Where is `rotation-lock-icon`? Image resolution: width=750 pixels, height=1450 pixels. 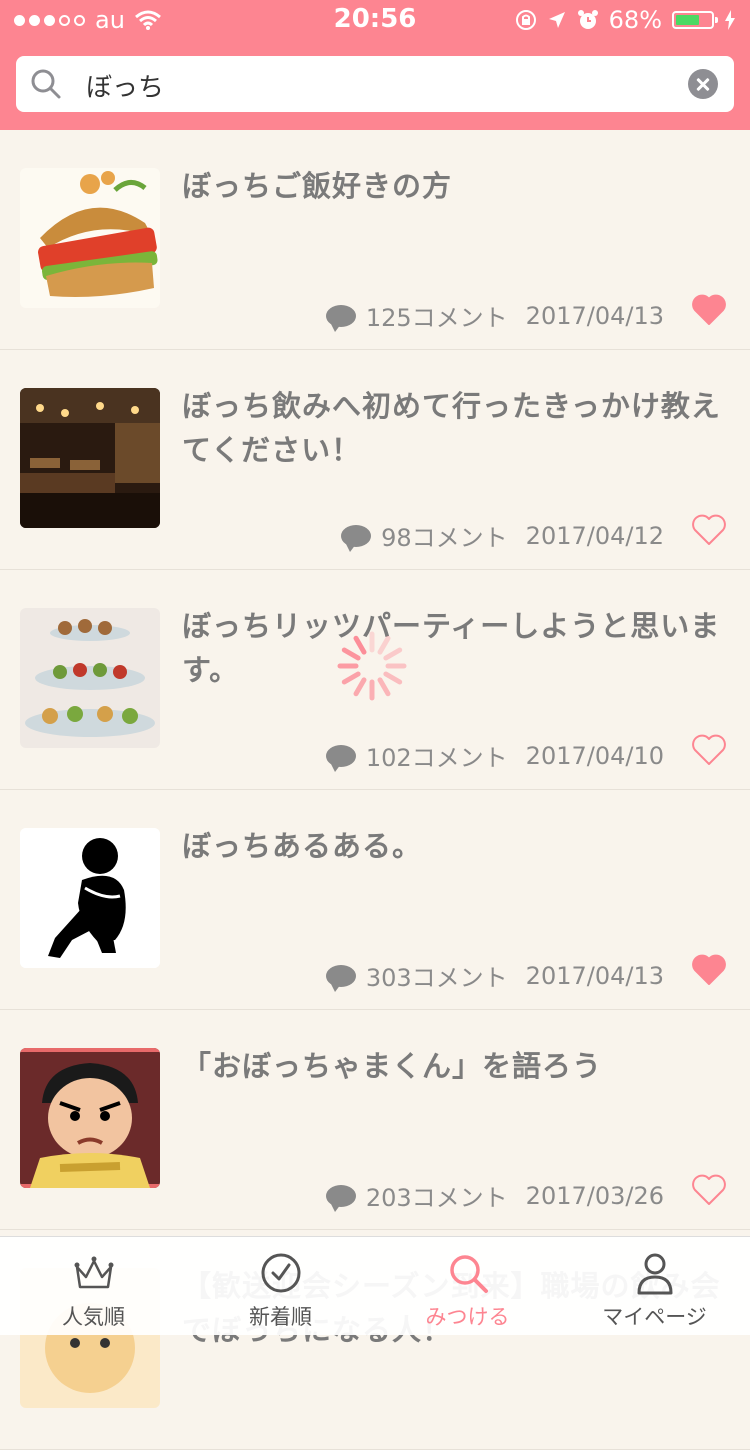
rotation-lock-icon is located at coordinates (525, 20).